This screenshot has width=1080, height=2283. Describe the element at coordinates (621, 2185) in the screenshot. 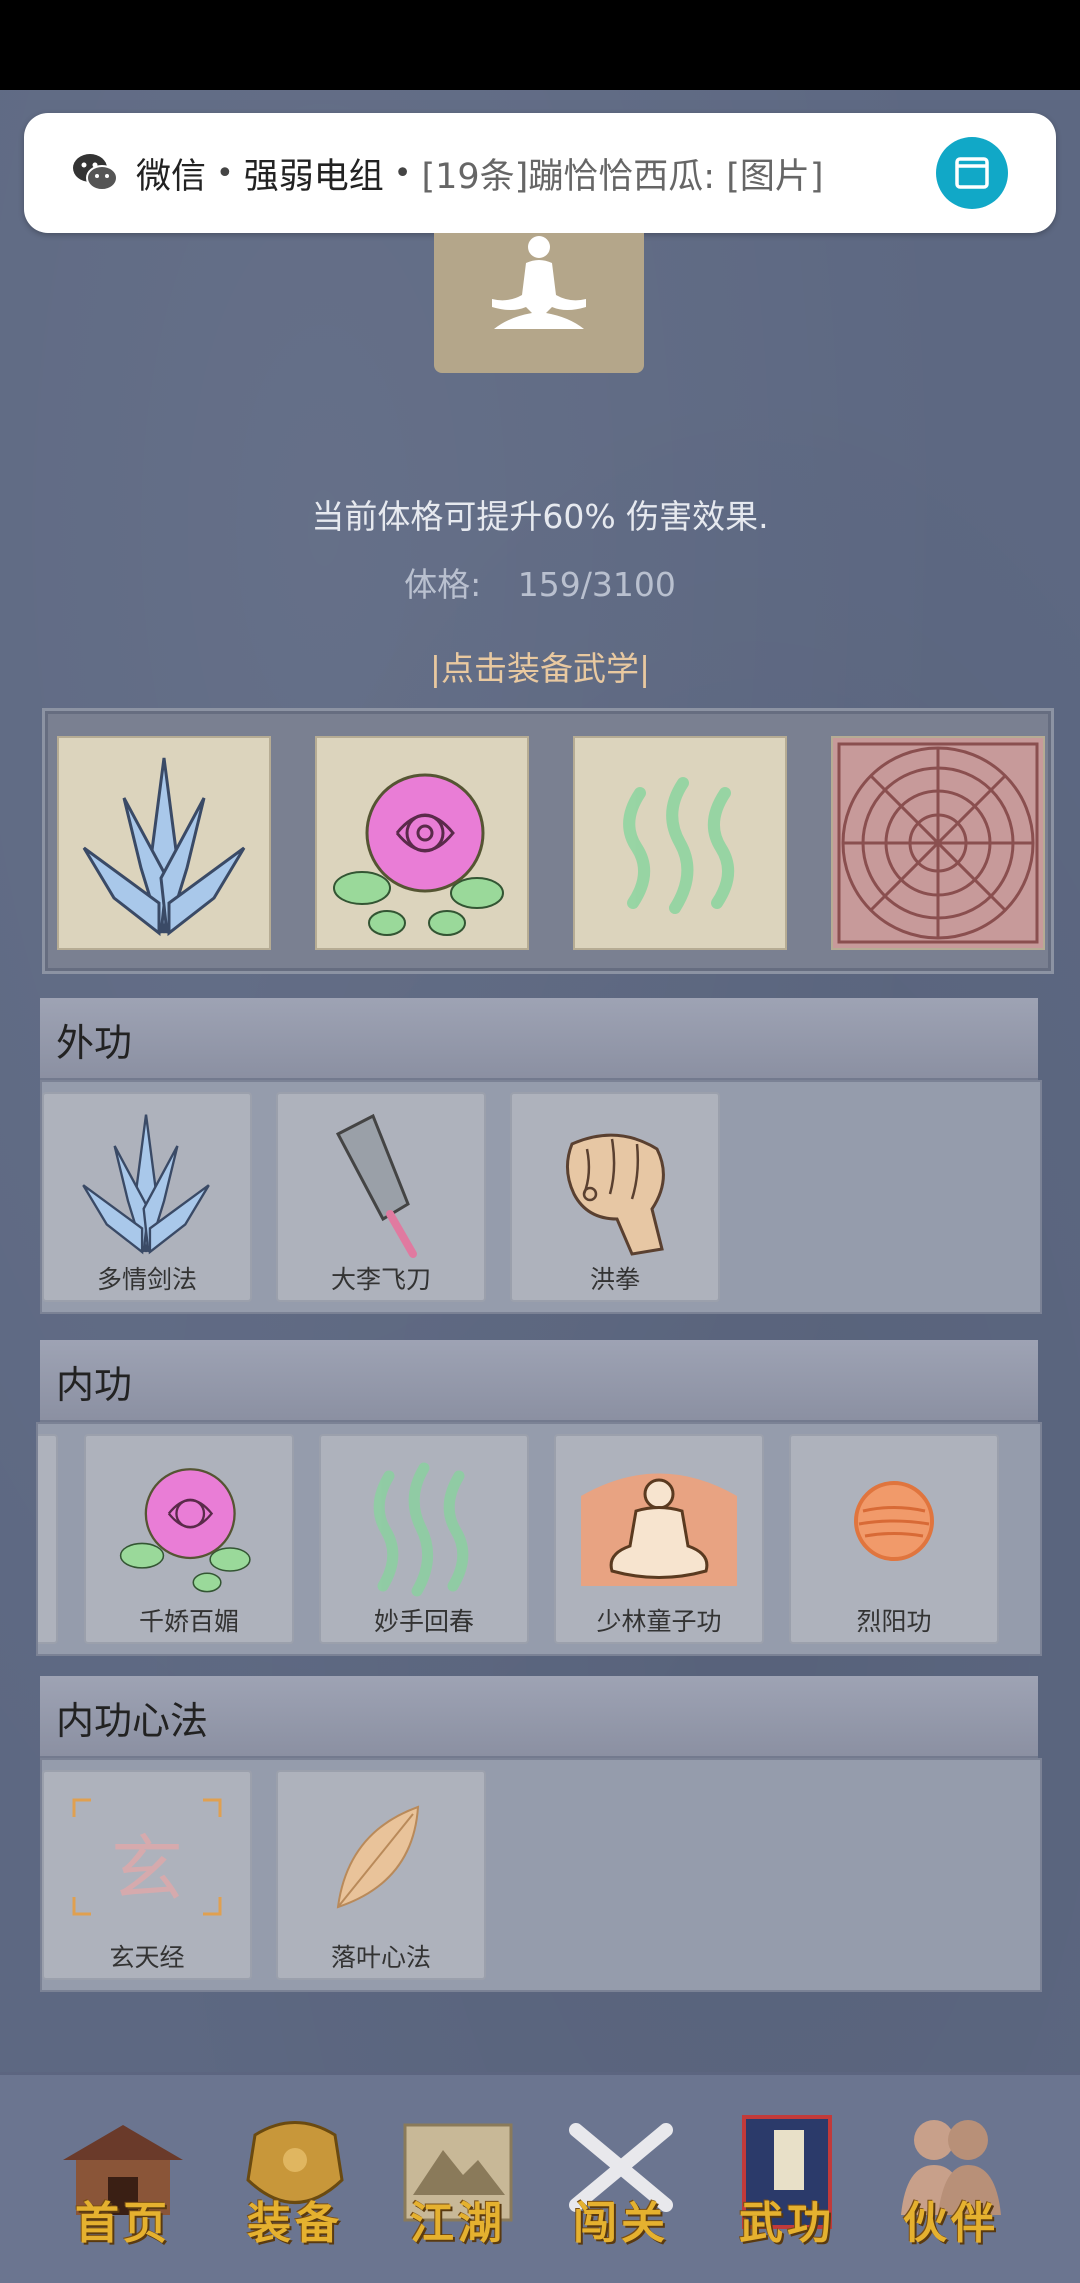

I see `nav-challenge: 闯关` at that location.